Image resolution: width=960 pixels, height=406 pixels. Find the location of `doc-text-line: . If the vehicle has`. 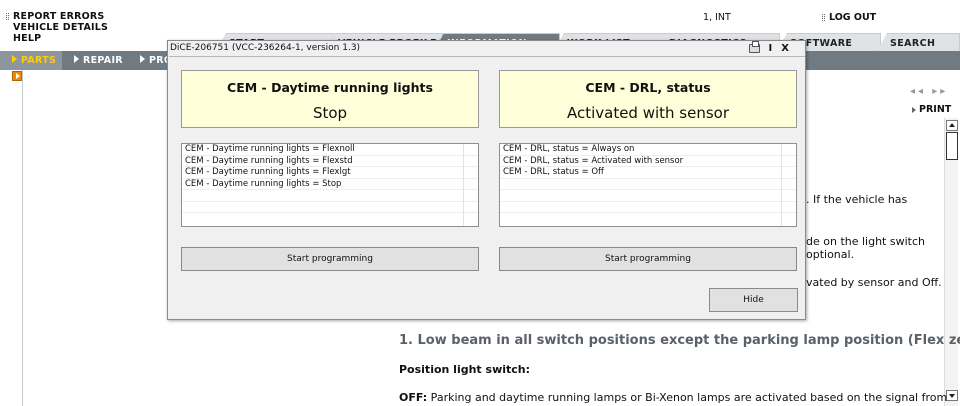

doc-text-line: . If the vehicle has is located at coordinates (857, 199).